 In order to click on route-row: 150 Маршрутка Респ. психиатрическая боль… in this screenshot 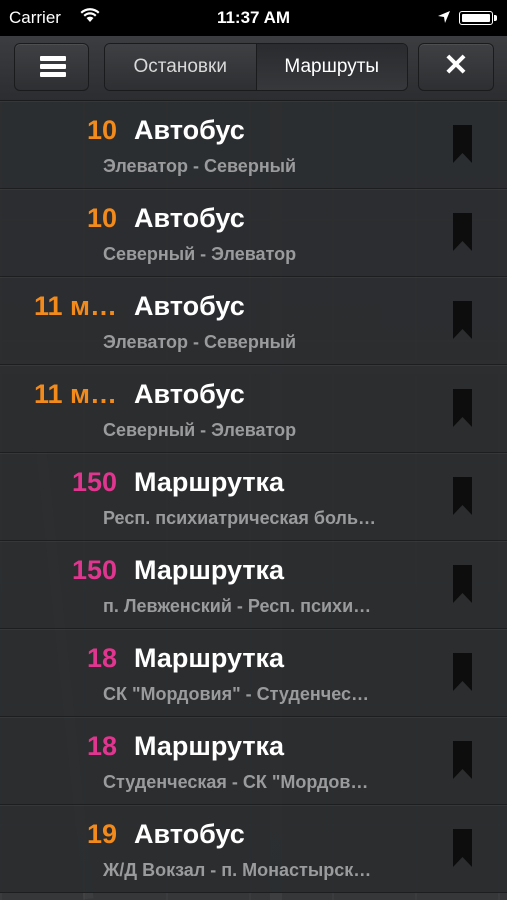, I will do `click(253, 497)`.